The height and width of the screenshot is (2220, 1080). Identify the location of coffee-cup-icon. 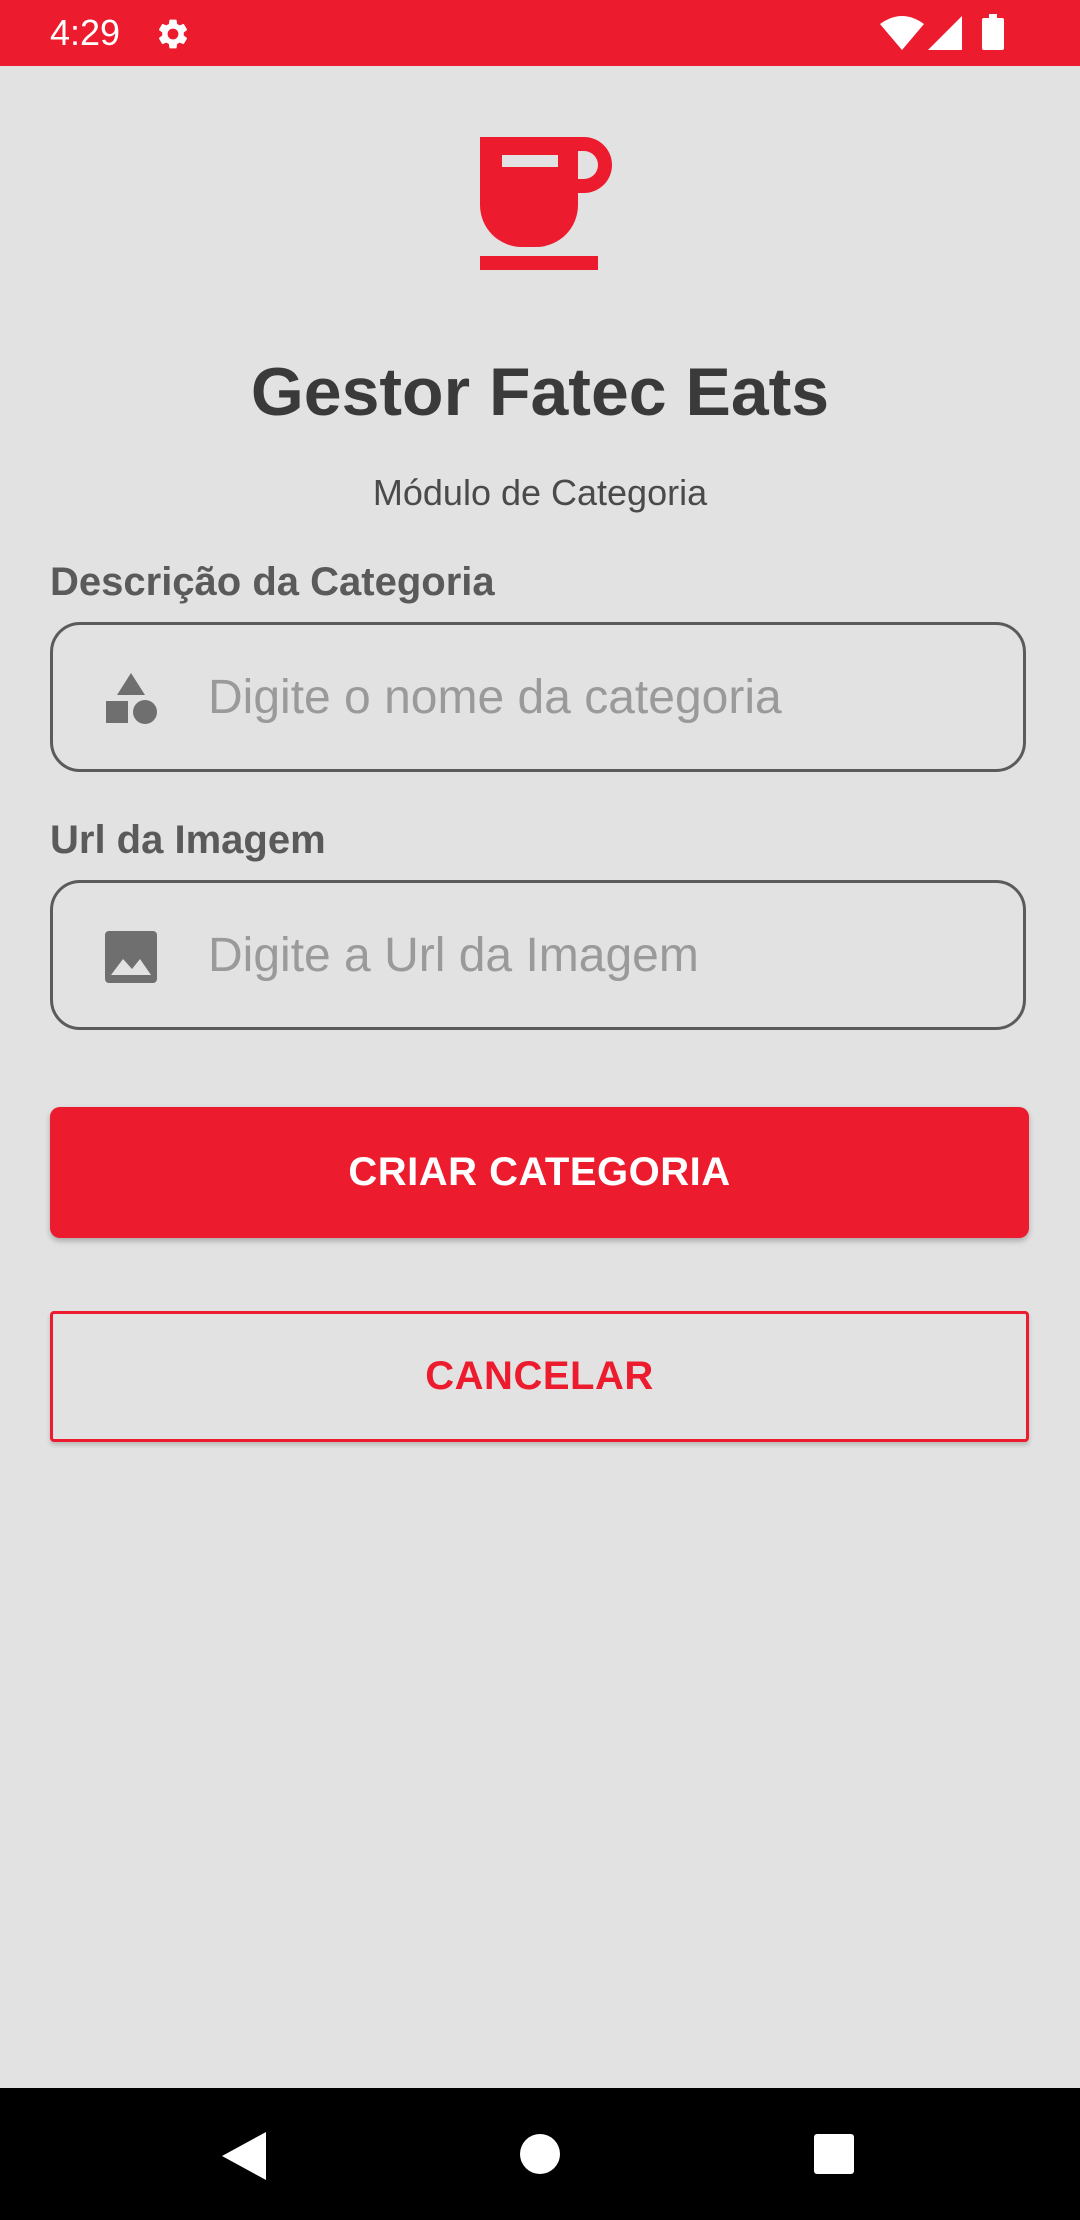
(546, 203).